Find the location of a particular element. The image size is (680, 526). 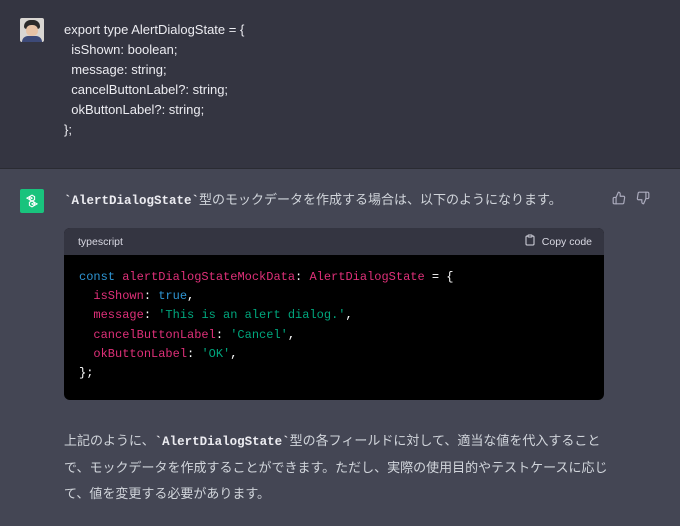

code-line: okButtonLabel: 'OK', is located at coordinates (165, 353).